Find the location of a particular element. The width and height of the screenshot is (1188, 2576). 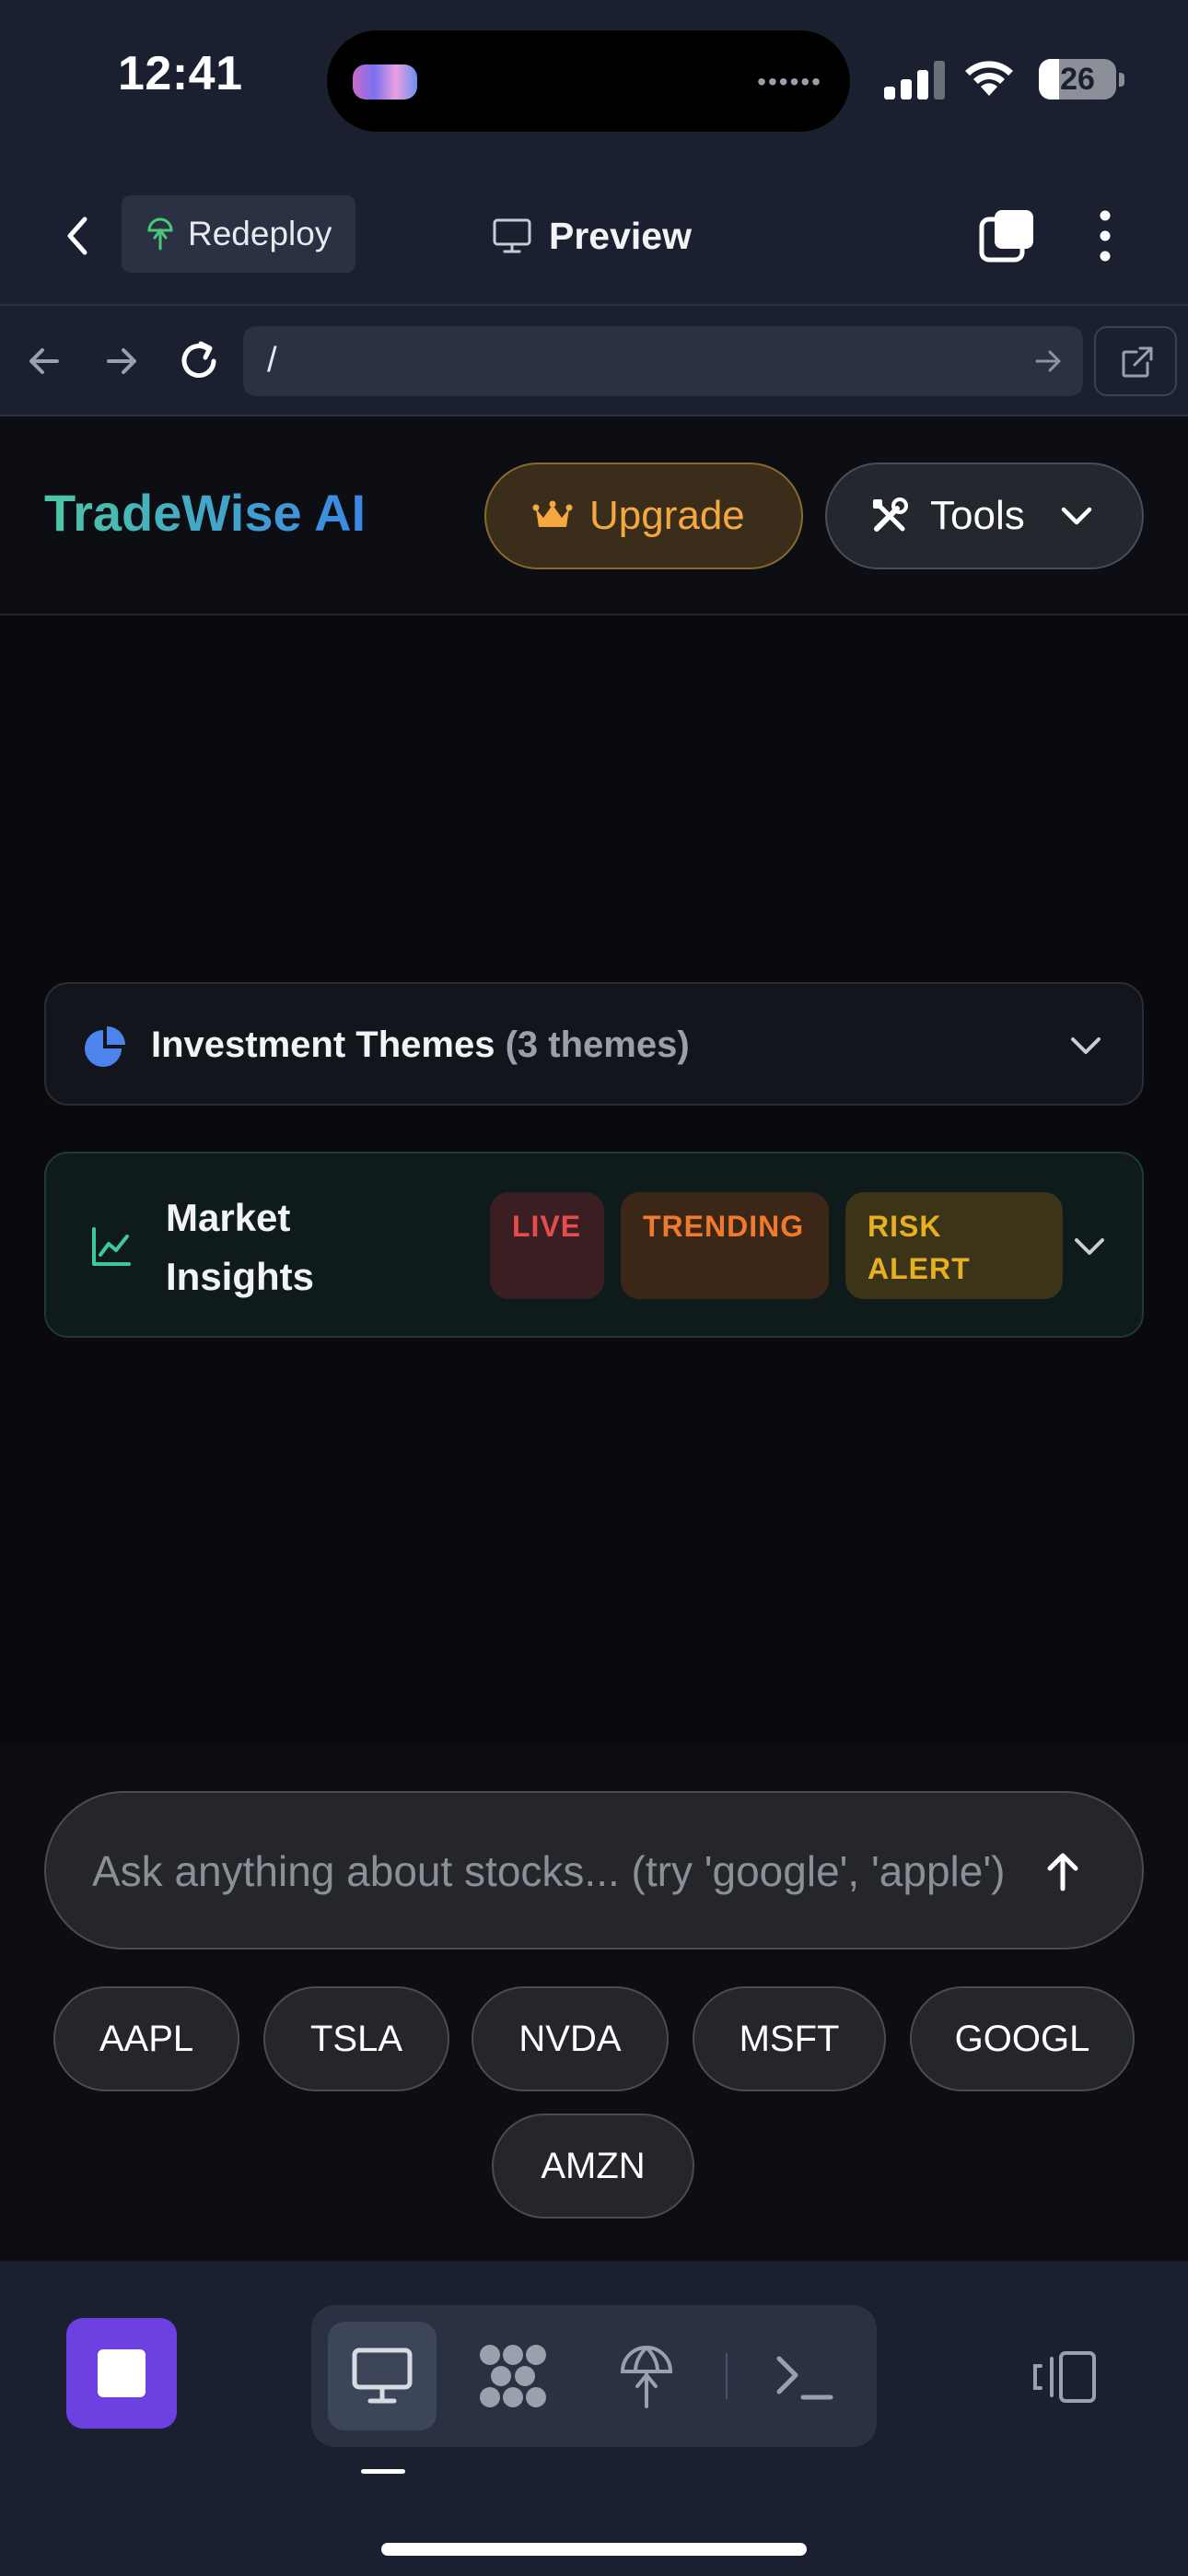

tabs-icon is located at coordinates (1007, 235).